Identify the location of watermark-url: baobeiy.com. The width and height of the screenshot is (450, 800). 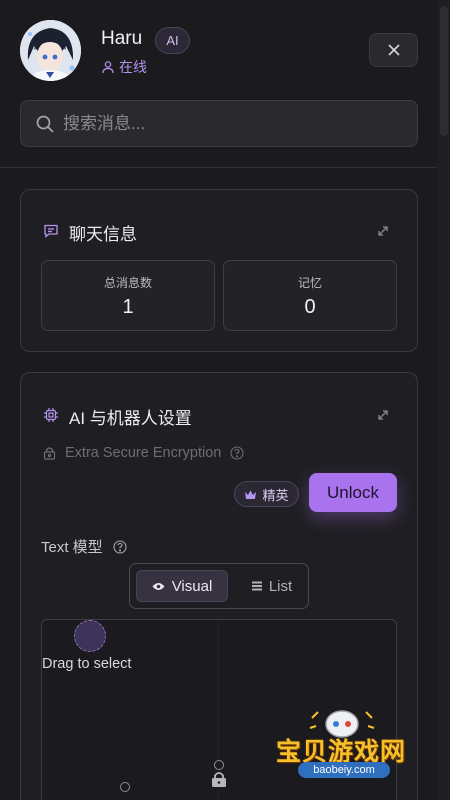
(344, 770).